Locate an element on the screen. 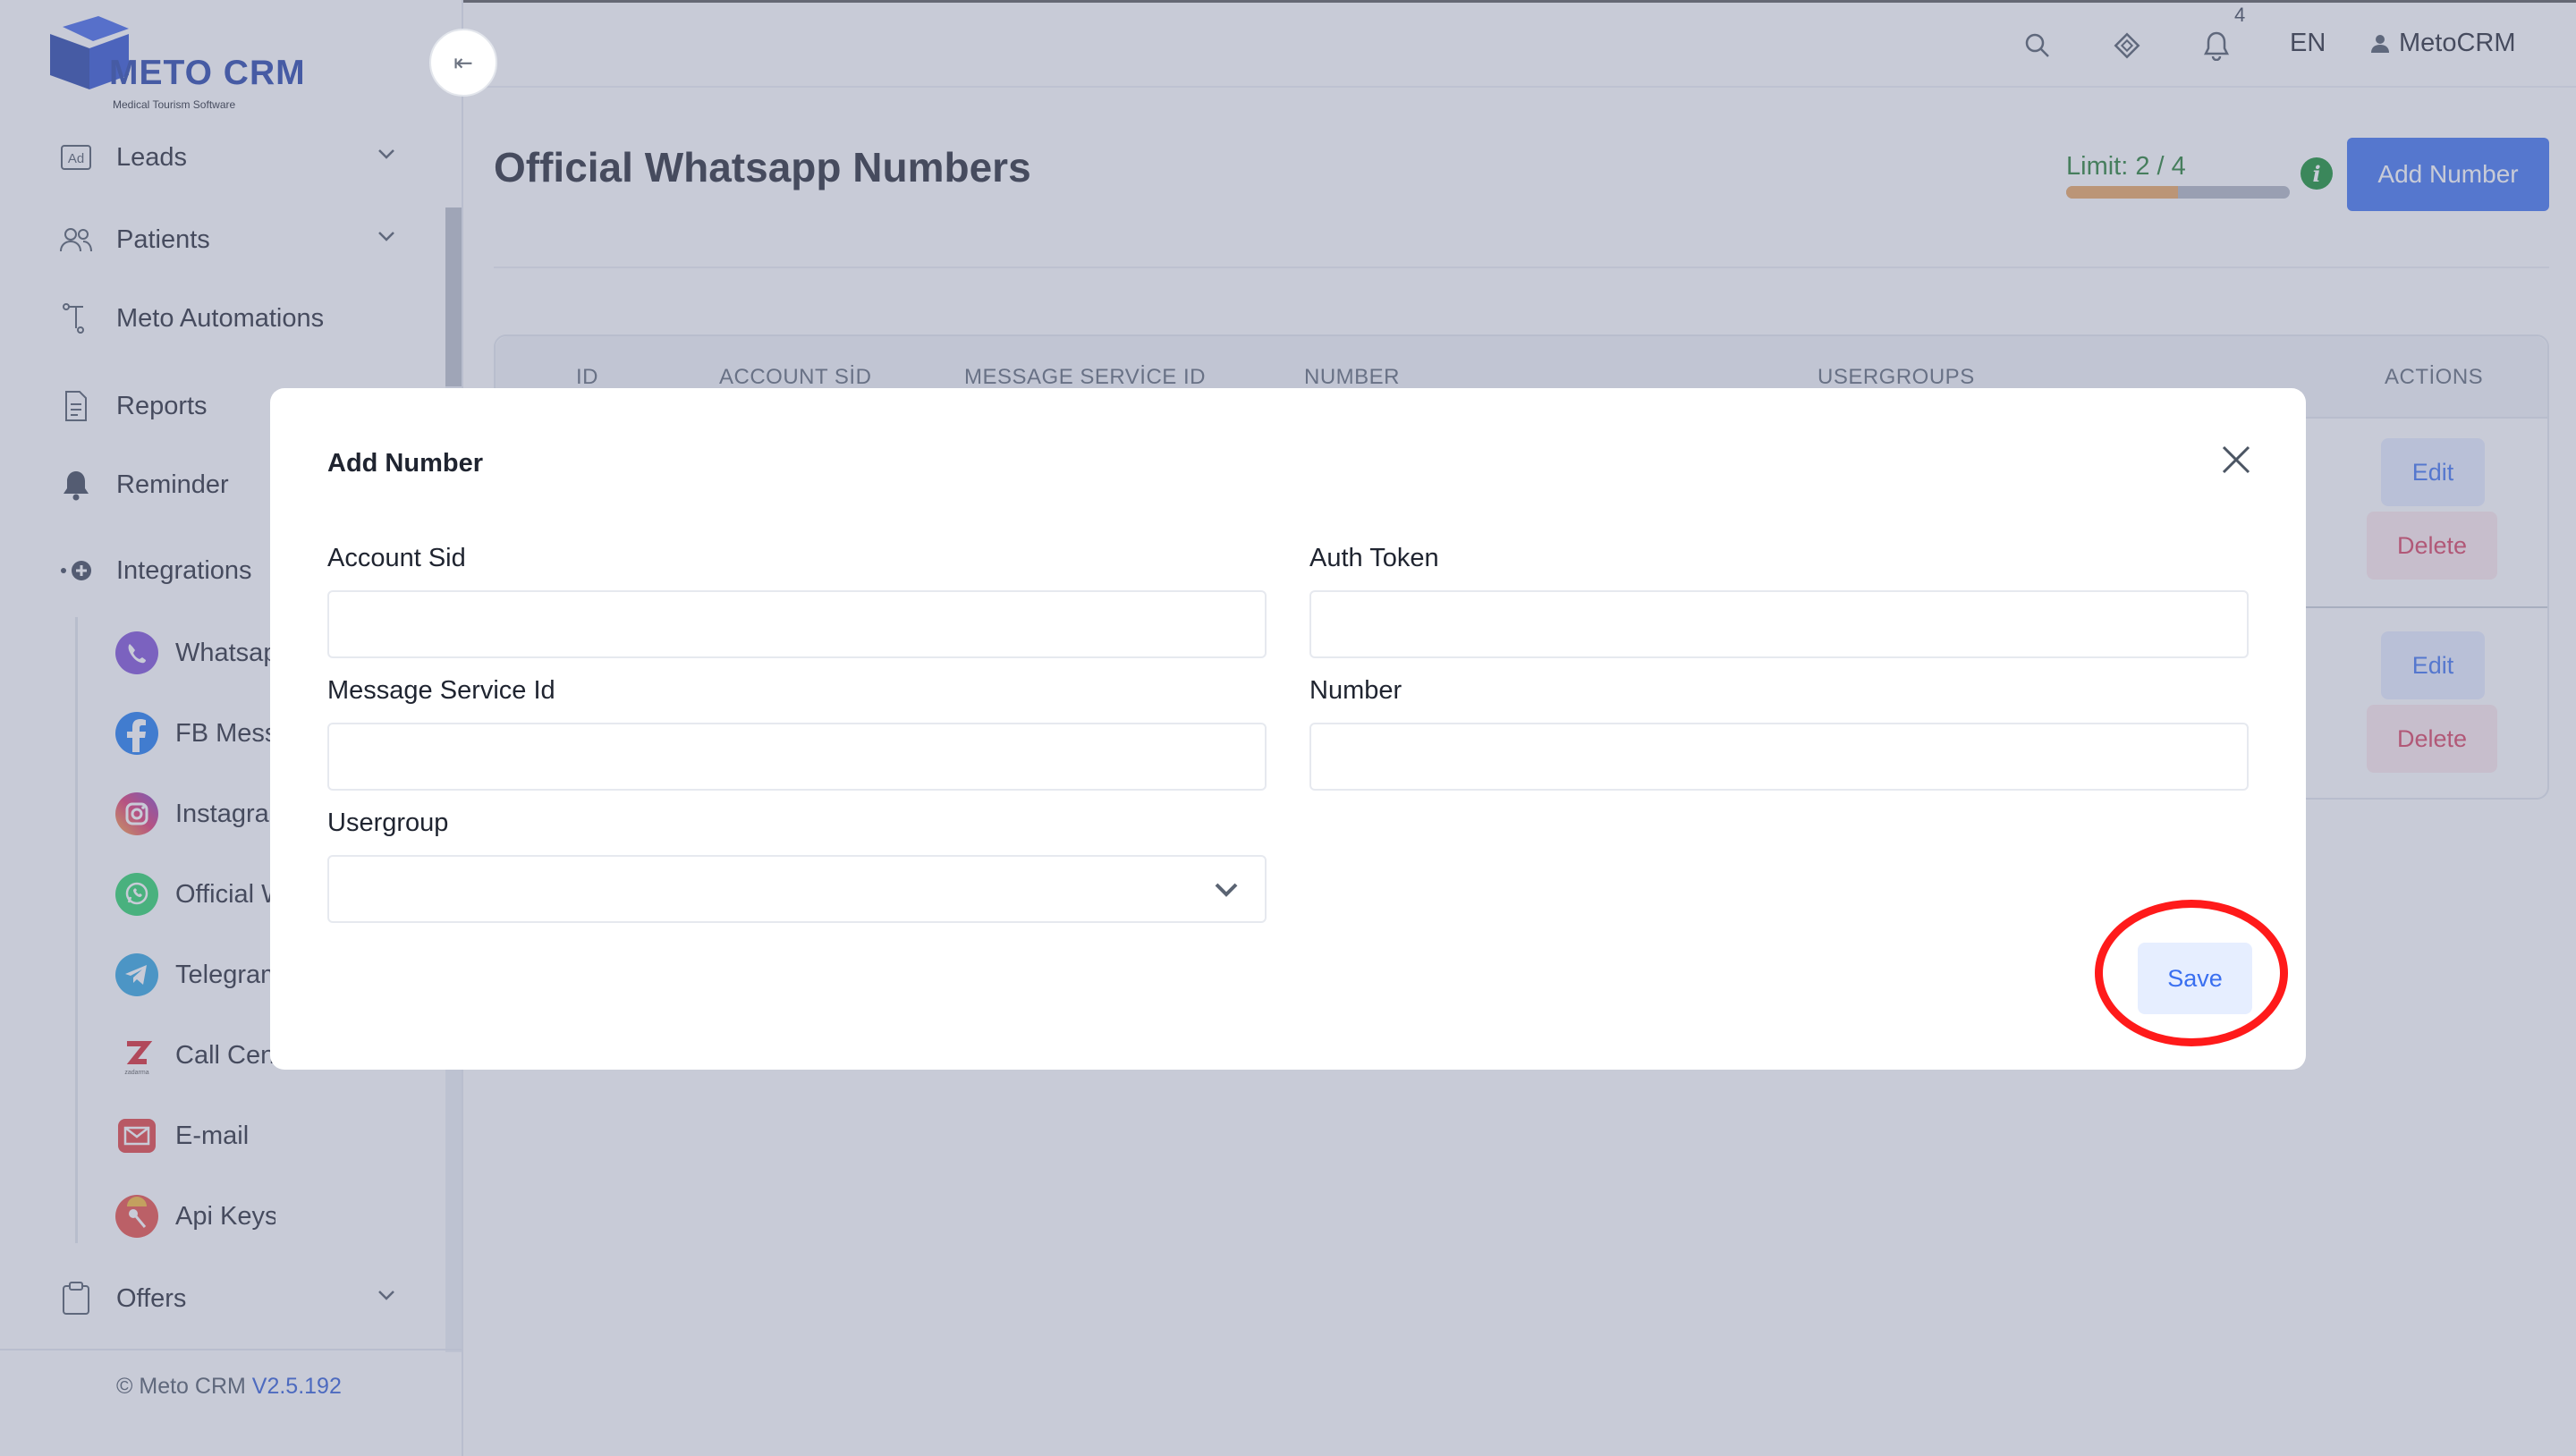 This screenshot has width=2576, height=1456. account-sid-input is located at coordinates (797, 624).